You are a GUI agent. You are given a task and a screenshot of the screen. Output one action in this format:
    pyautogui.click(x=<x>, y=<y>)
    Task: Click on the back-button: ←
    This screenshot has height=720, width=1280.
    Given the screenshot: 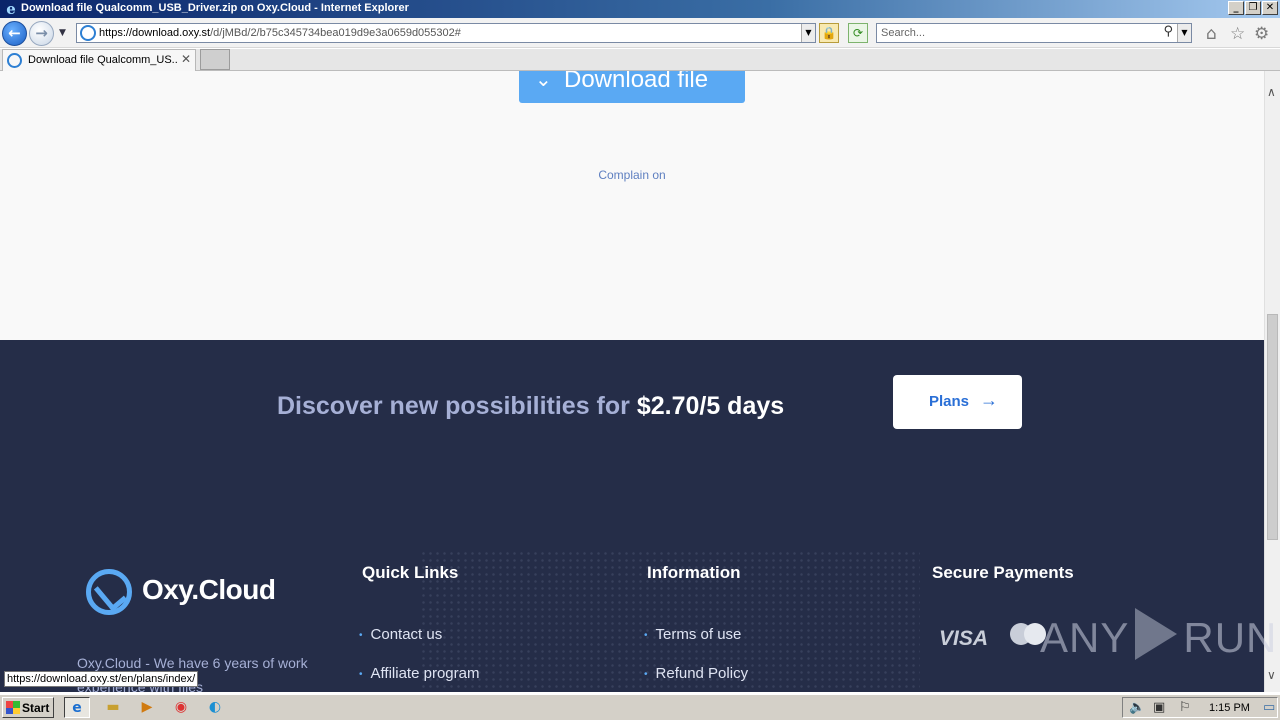 What is the action you would take?
    pyautogui.click(x=14, y=33)
    